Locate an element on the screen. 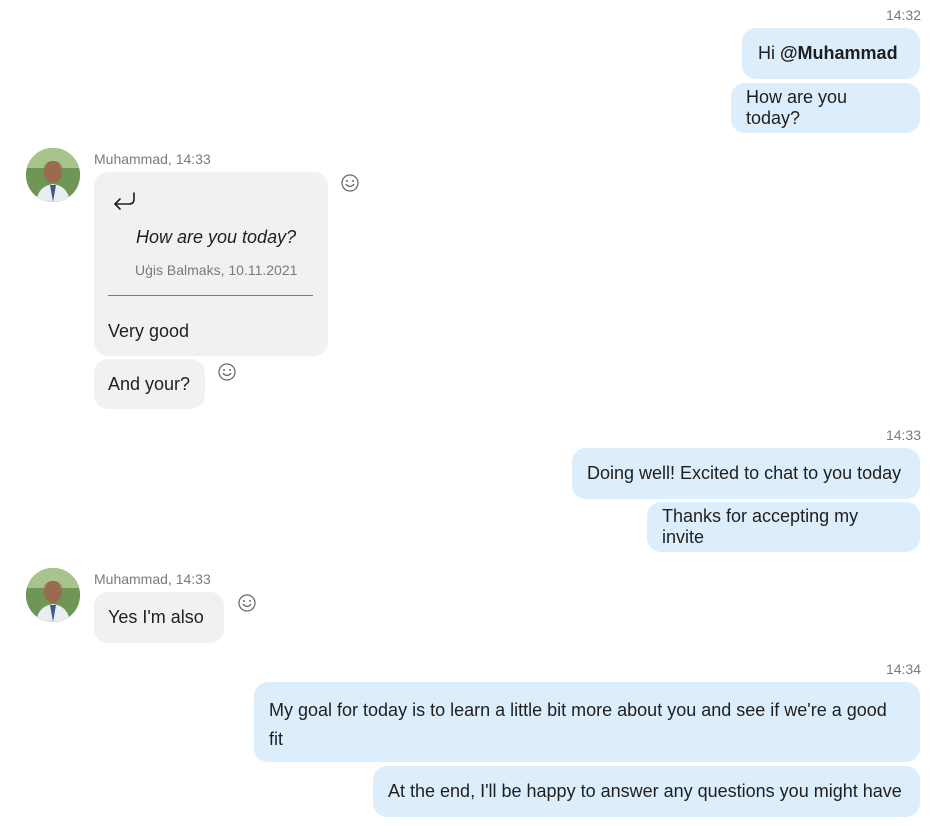 This screenshot has height=826, width=945. reply-arrow-icon is located at coordinates (124, 201).